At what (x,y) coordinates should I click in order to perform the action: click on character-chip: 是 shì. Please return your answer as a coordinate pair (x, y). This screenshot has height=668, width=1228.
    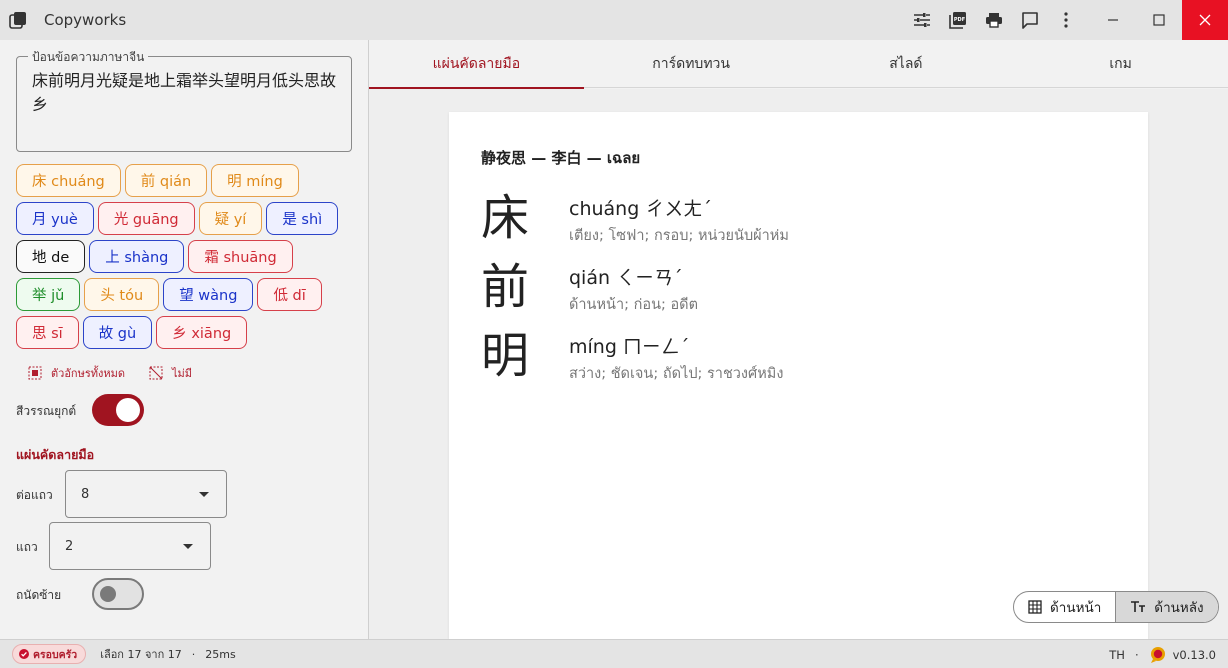
    Looking at the image, I should click on (302, 218).